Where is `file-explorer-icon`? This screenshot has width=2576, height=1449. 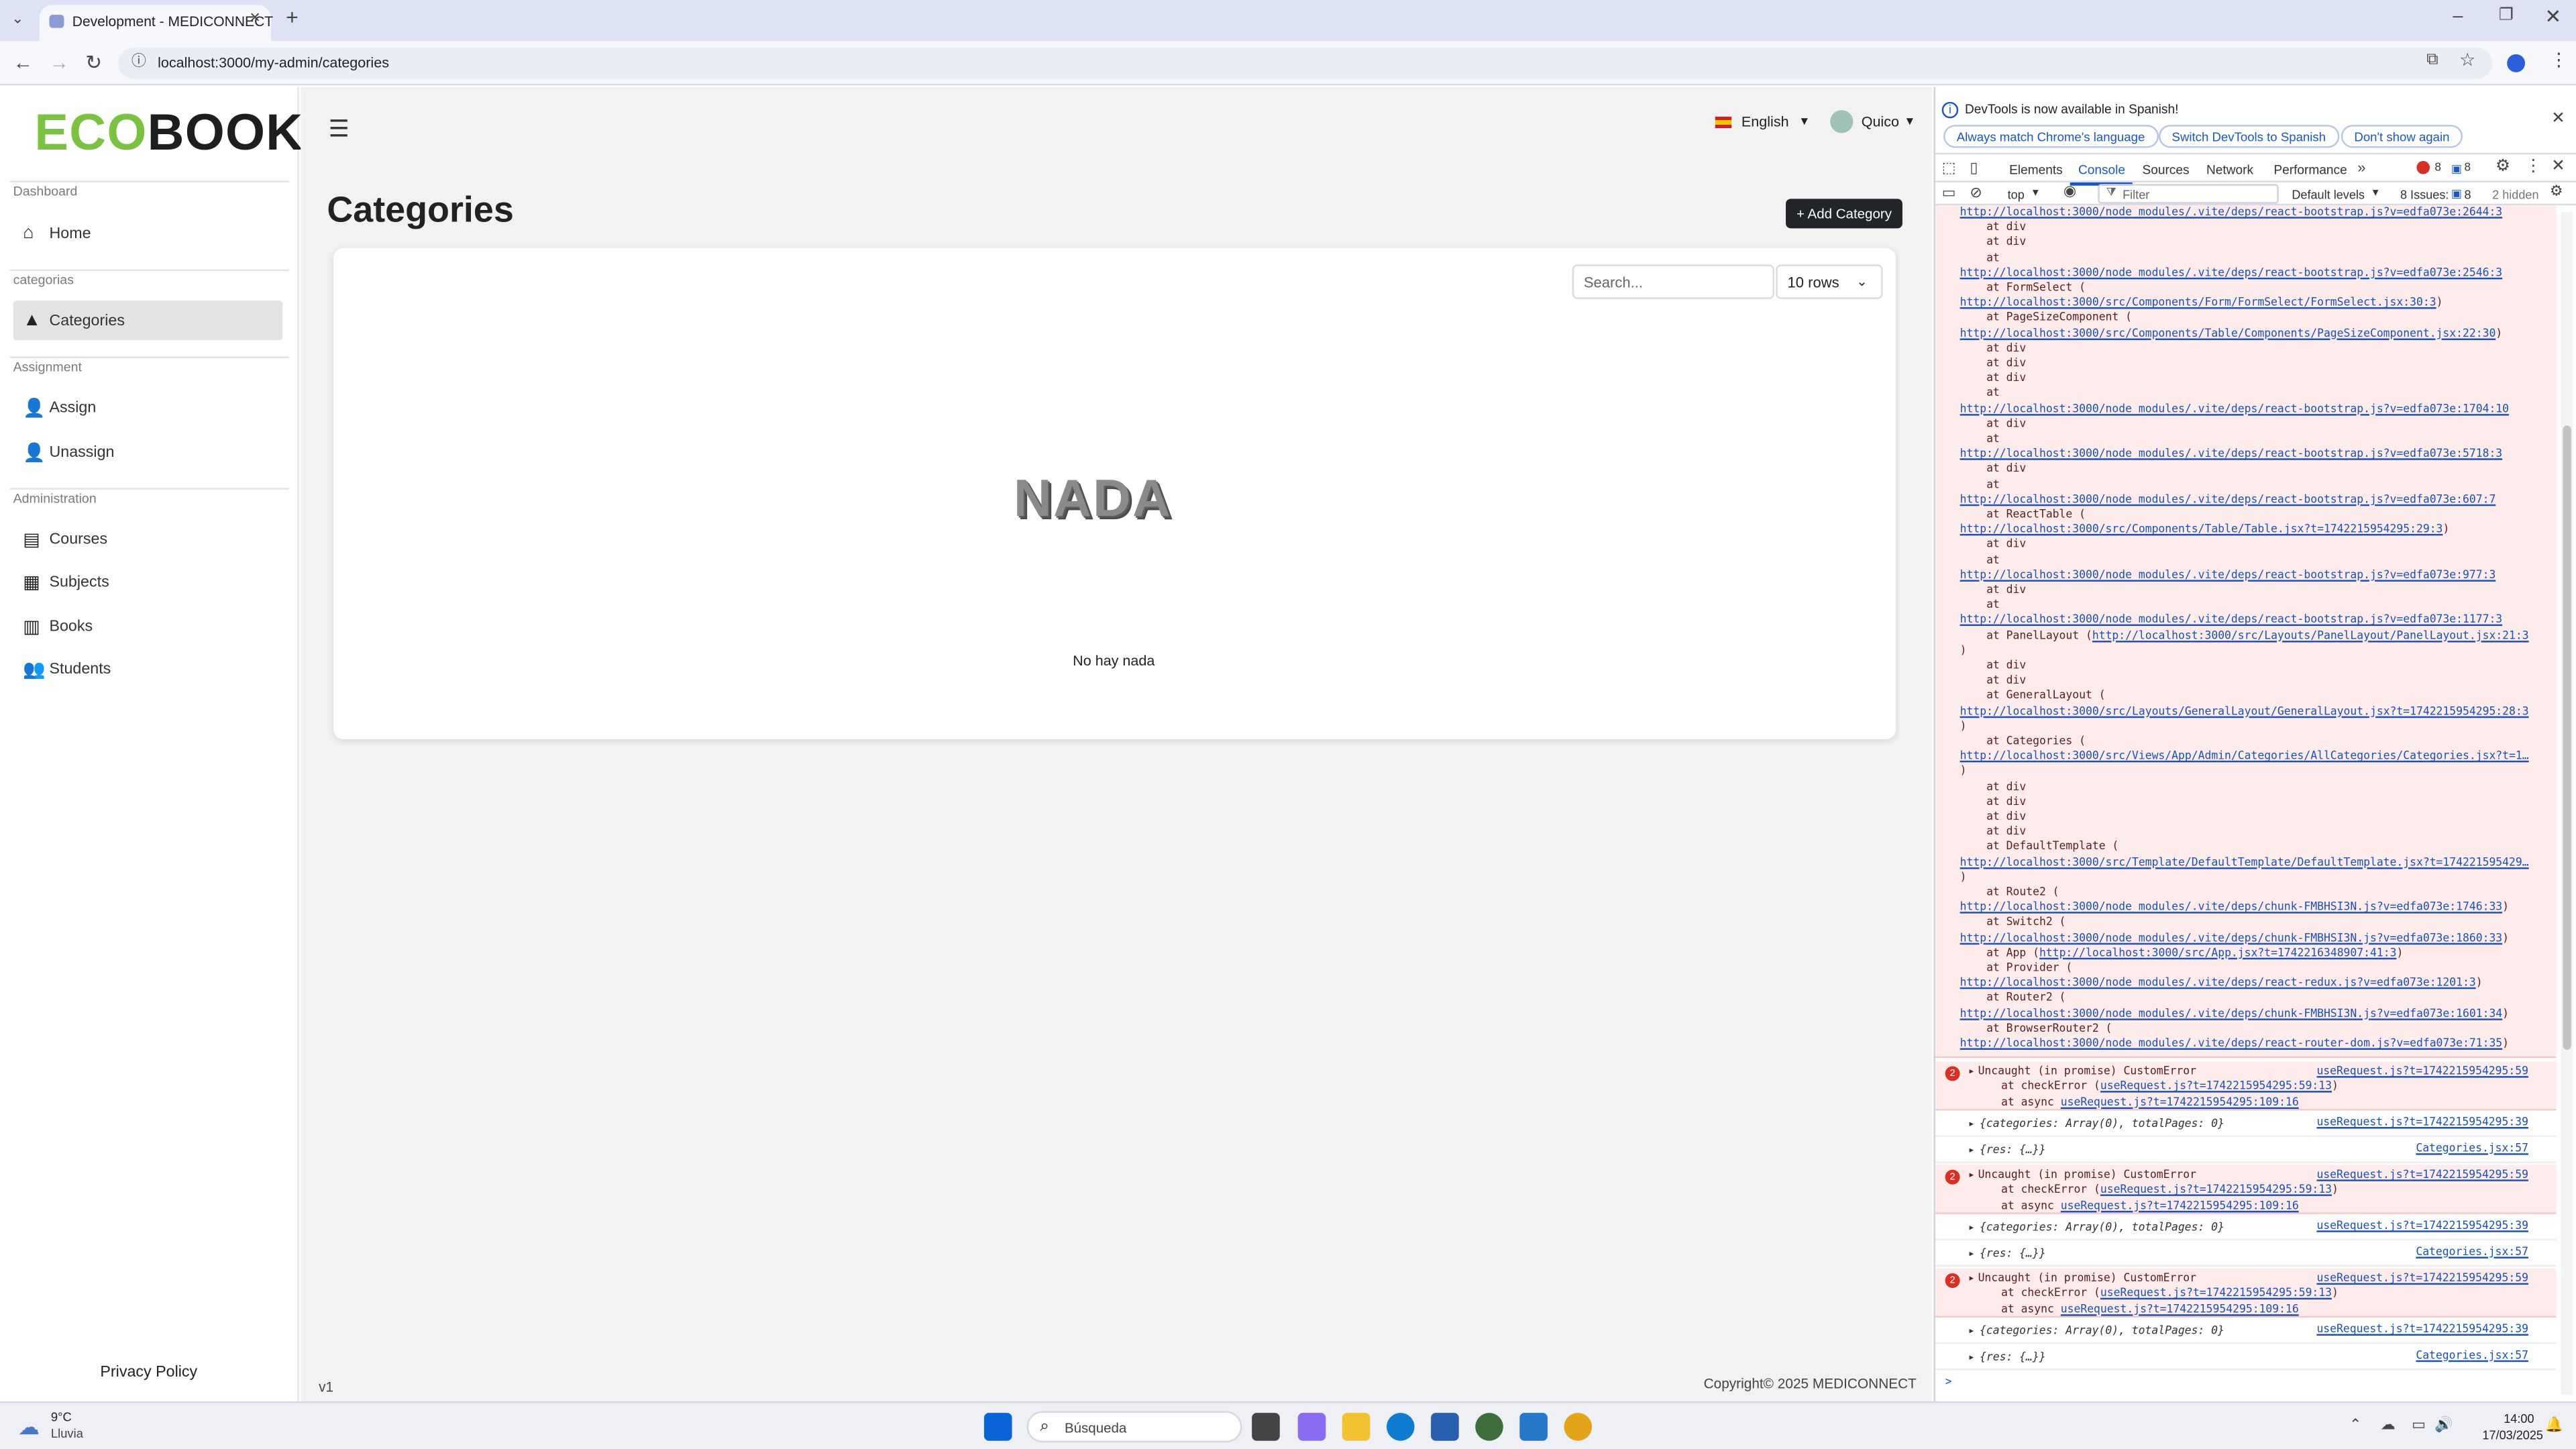
file-explorer-icon is located at coordinates (1356, 1427).